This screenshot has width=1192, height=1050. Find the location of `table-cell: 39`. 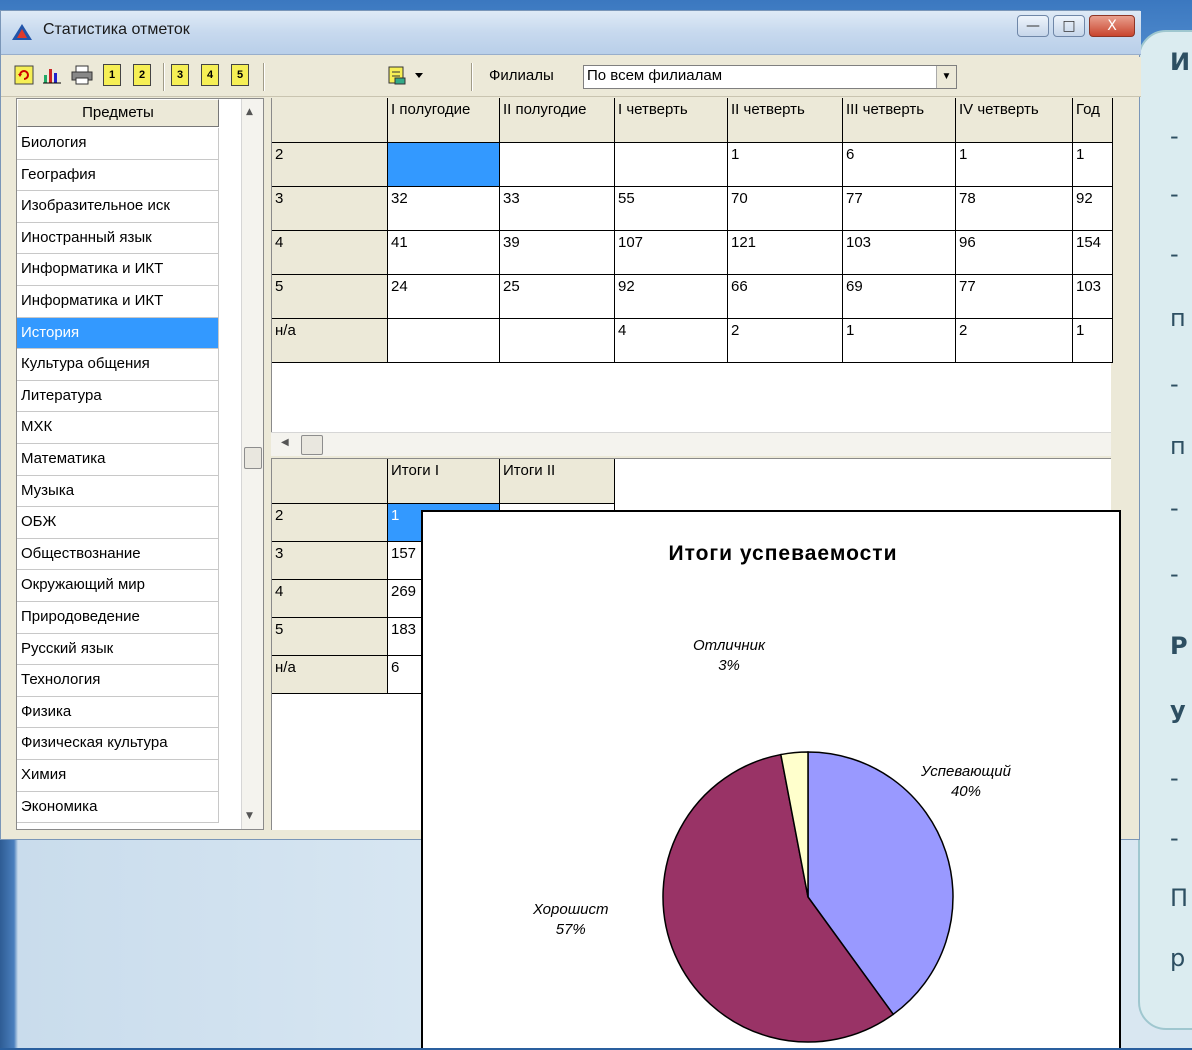

table-cell: 39 is located at coordinates (557, 253).